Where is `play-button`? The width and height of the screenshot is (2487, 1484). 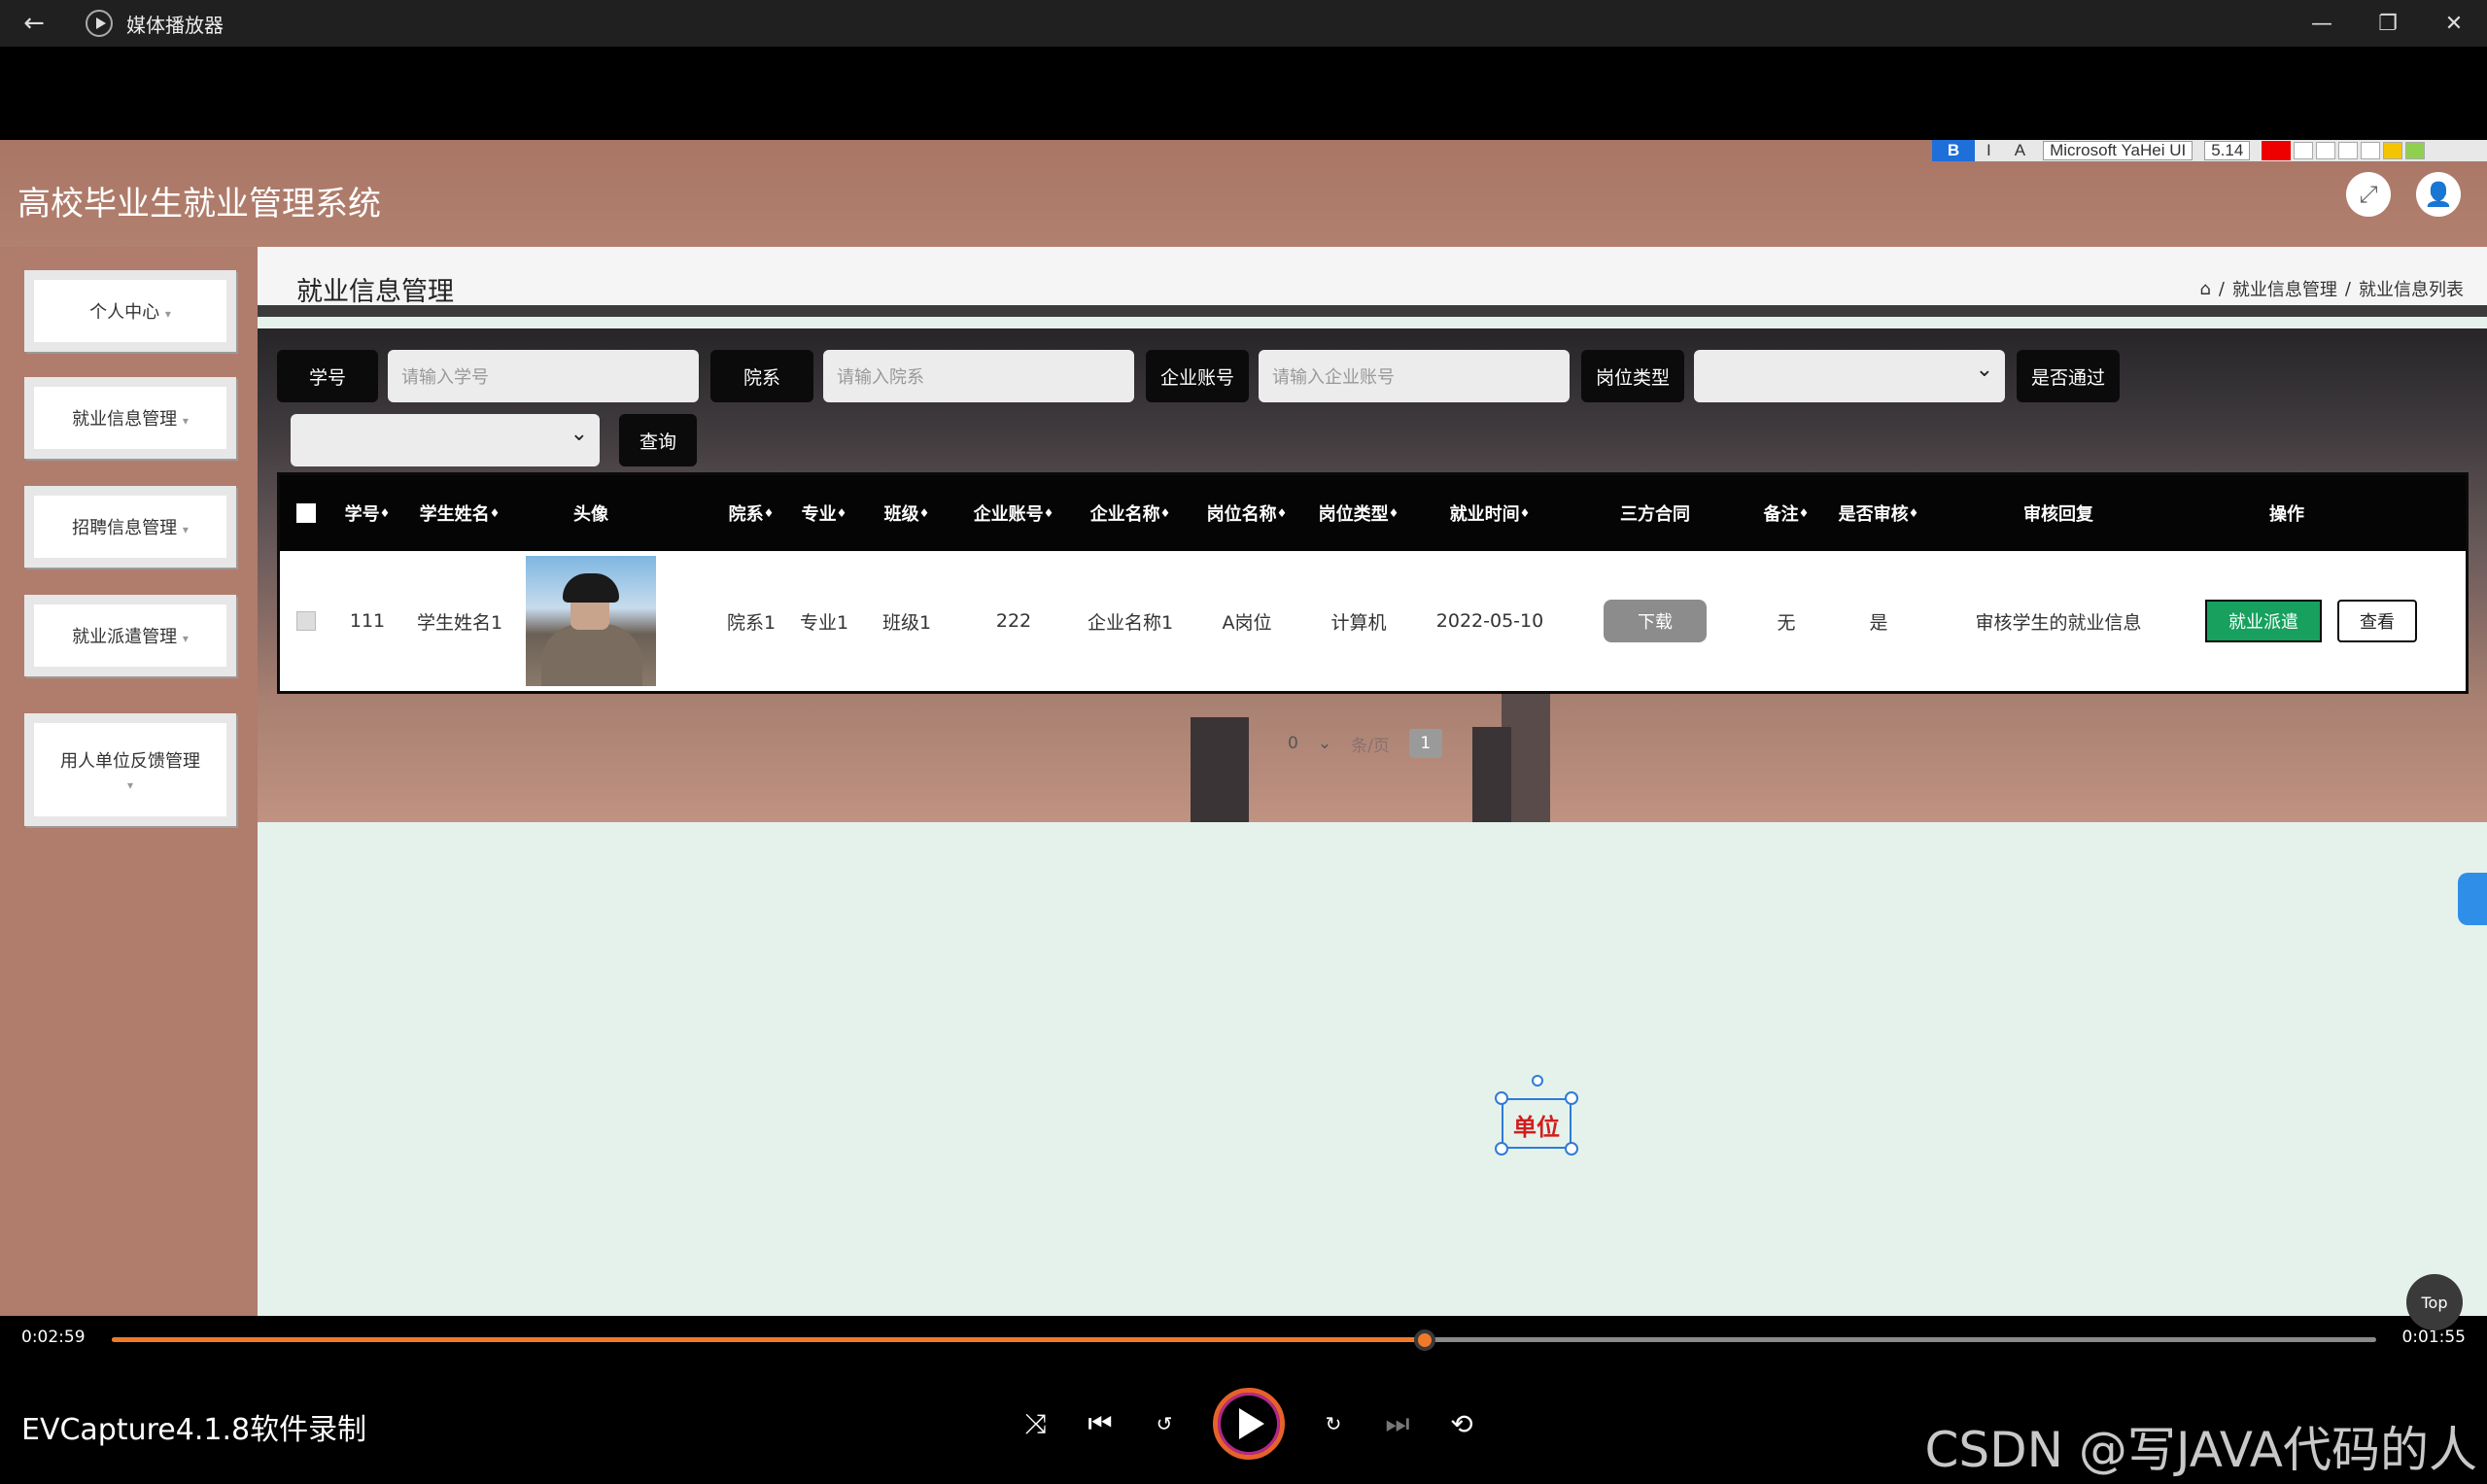 play-button is located at coordinates (1249, 1424).